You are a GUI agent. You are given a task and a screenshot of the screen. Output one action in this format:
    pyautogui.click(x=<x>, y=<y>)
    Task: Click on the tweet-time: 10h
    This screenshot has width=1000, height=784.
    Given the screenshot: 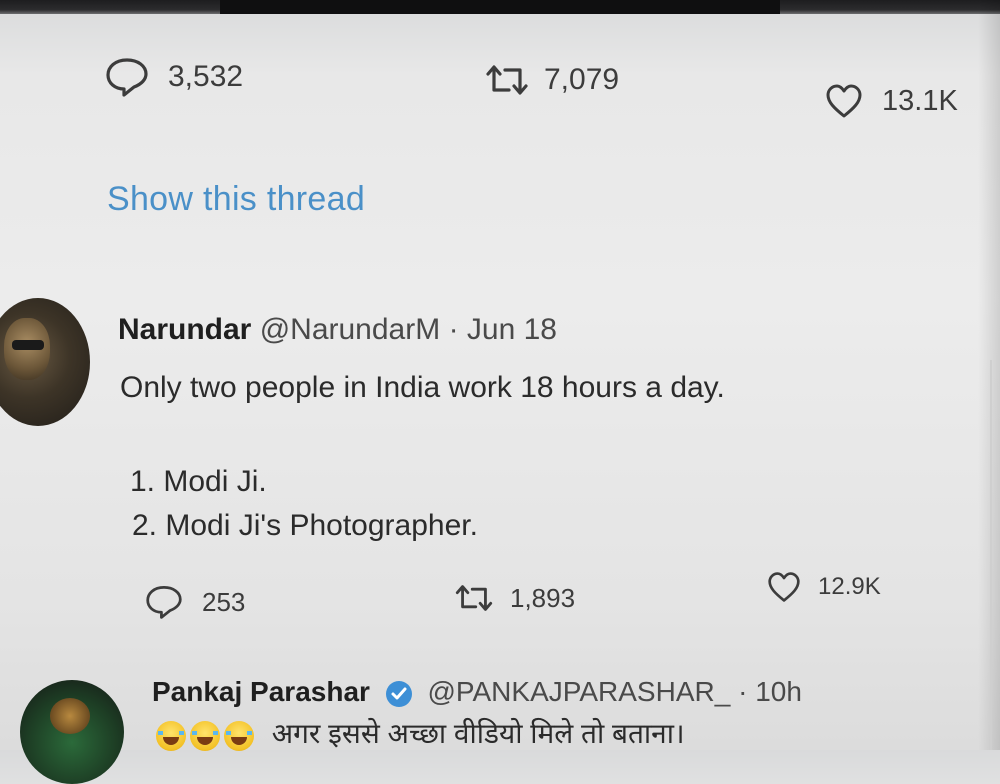 What is the action you would take?
    pyautogui.click(x=778, y=691)
    